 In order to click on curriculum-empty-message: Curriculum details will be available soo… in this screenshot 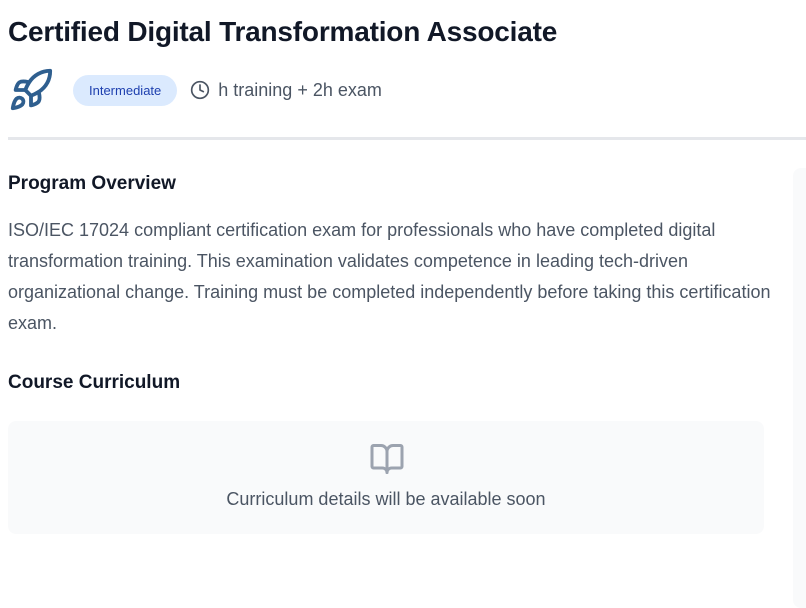, I will do `click(386, 499)`.